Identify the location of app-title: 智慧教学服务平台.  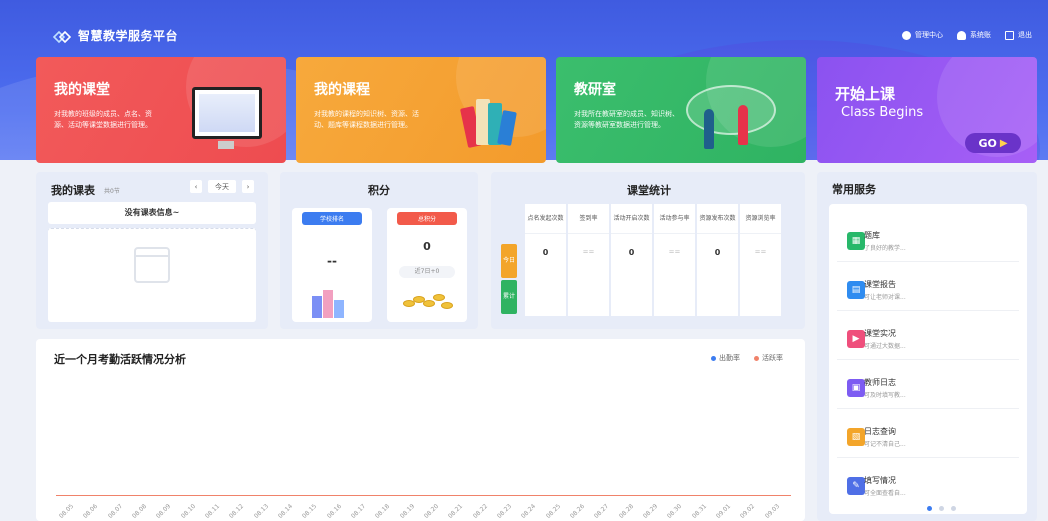
(128, 36).